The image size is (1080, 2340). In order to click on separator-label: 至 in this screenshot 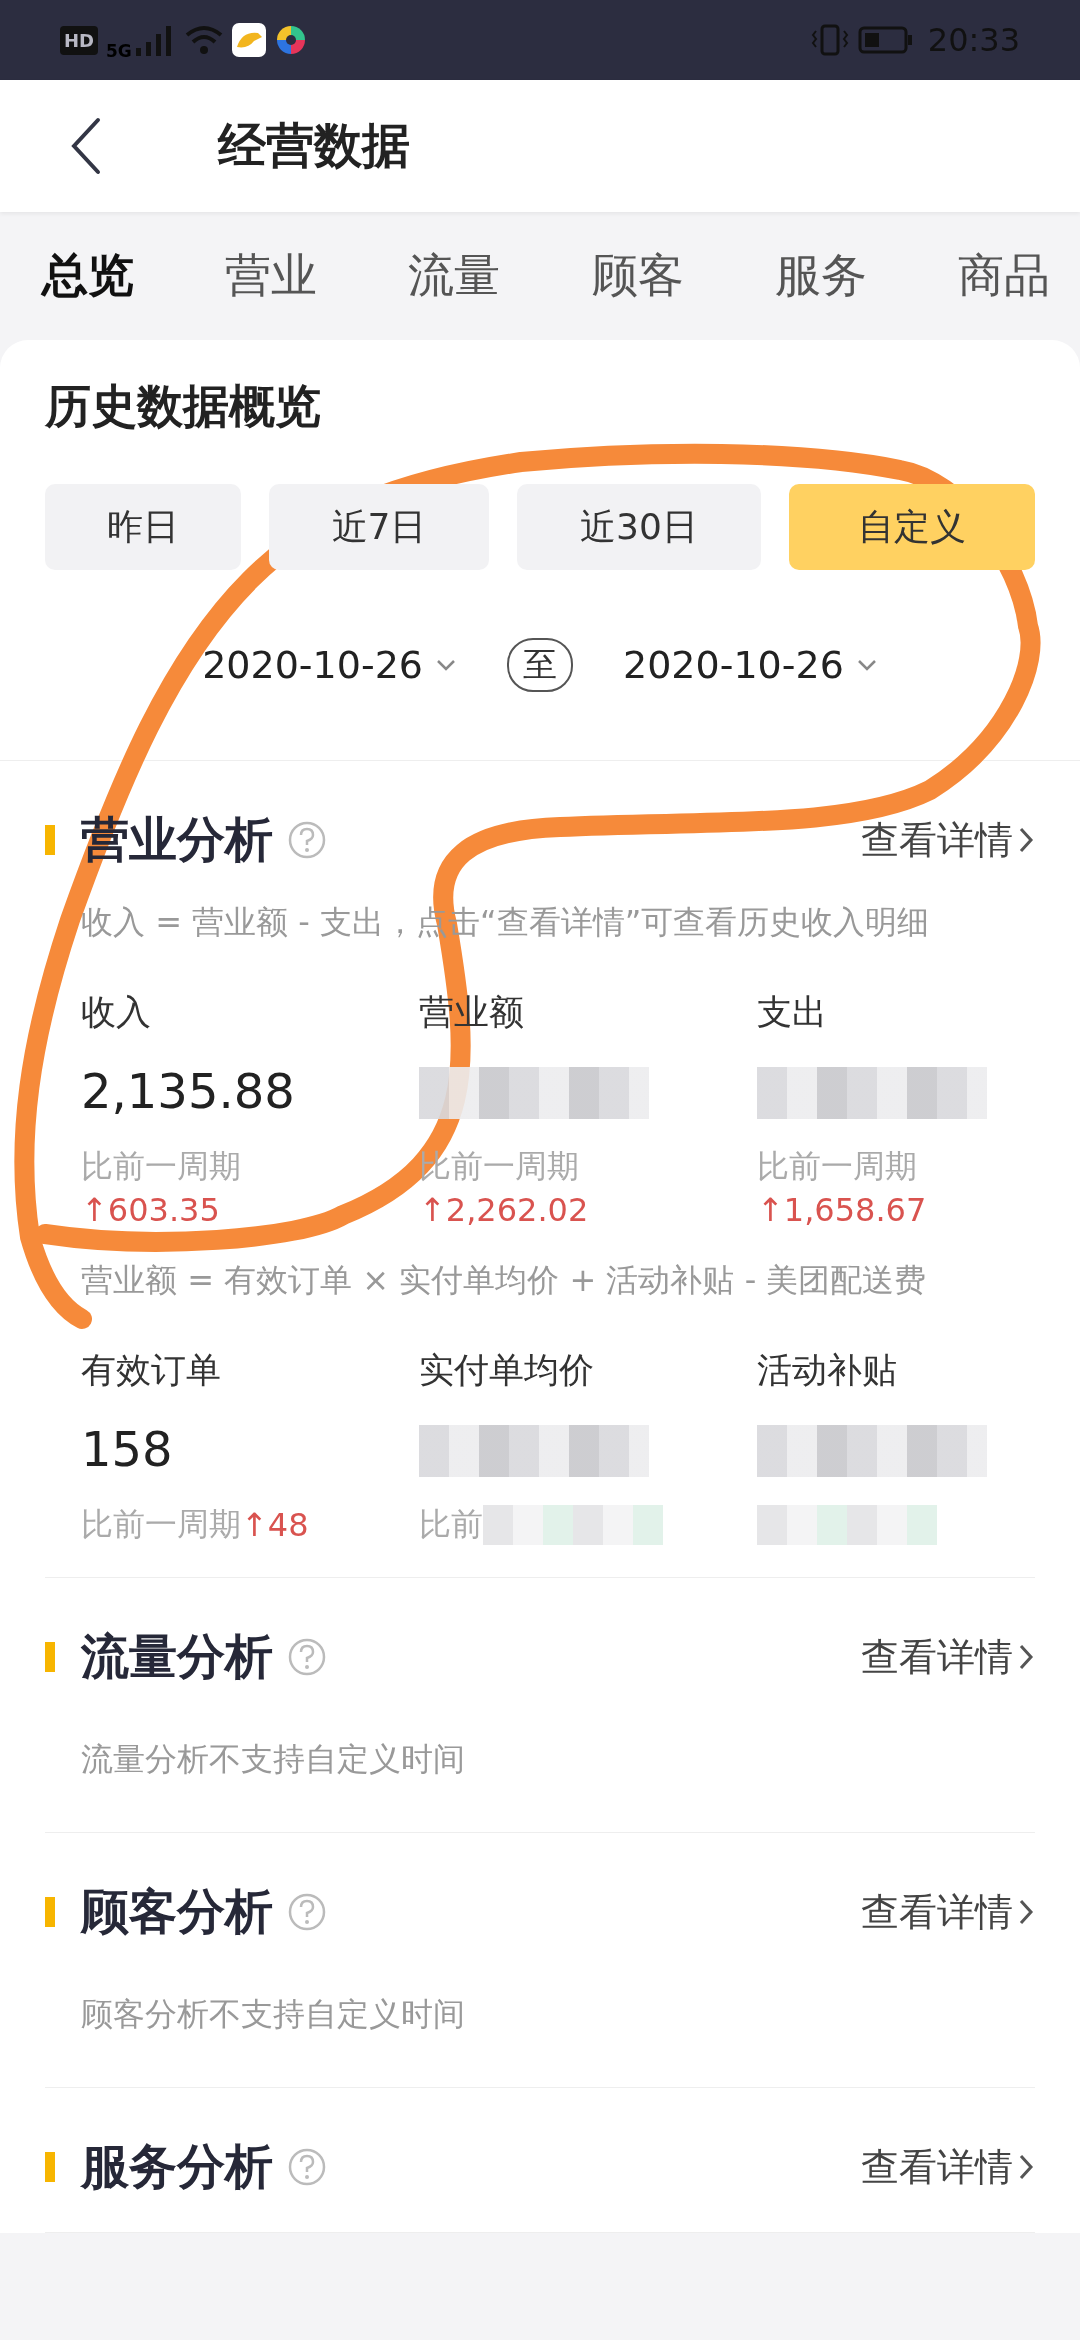, I will do `click(540, 665)`.